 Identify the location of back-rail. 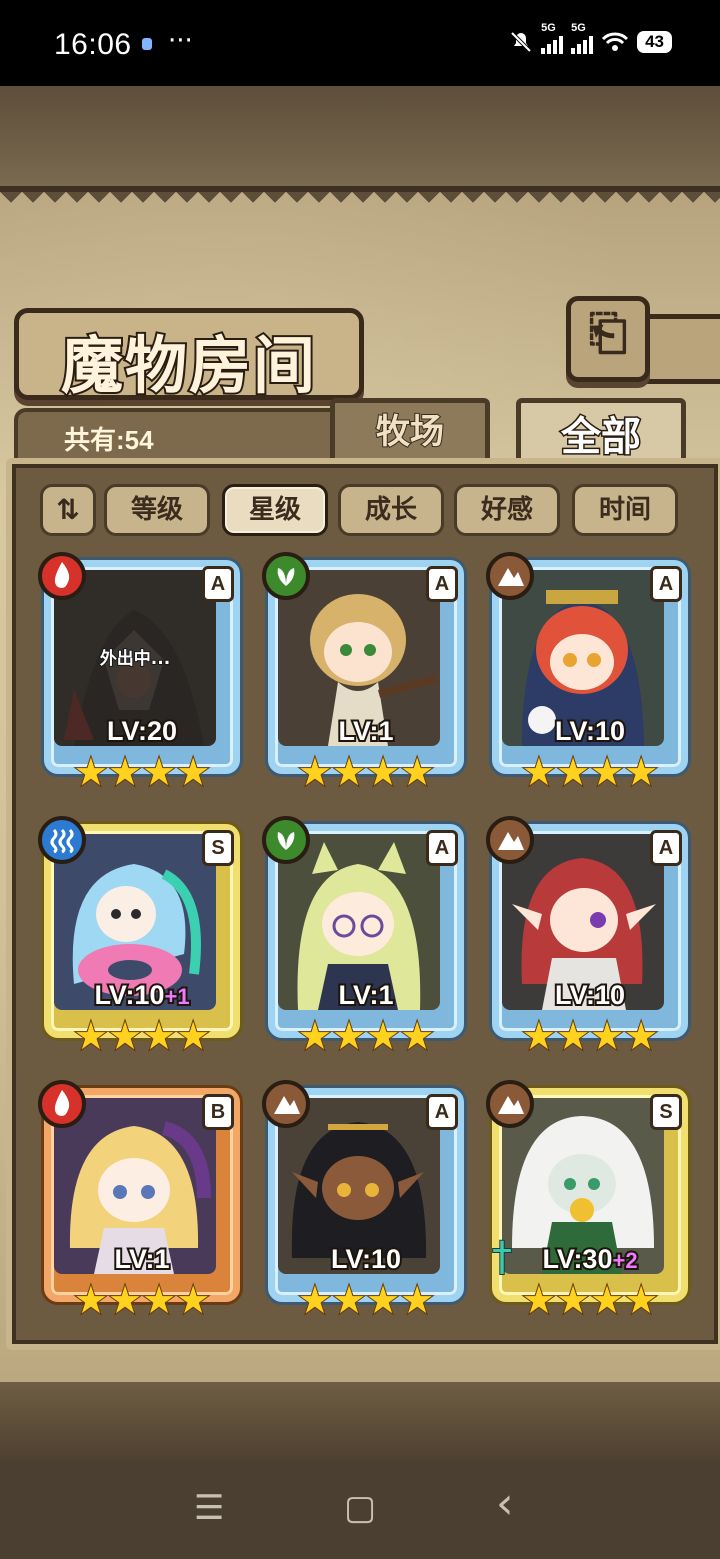
(680, 349).